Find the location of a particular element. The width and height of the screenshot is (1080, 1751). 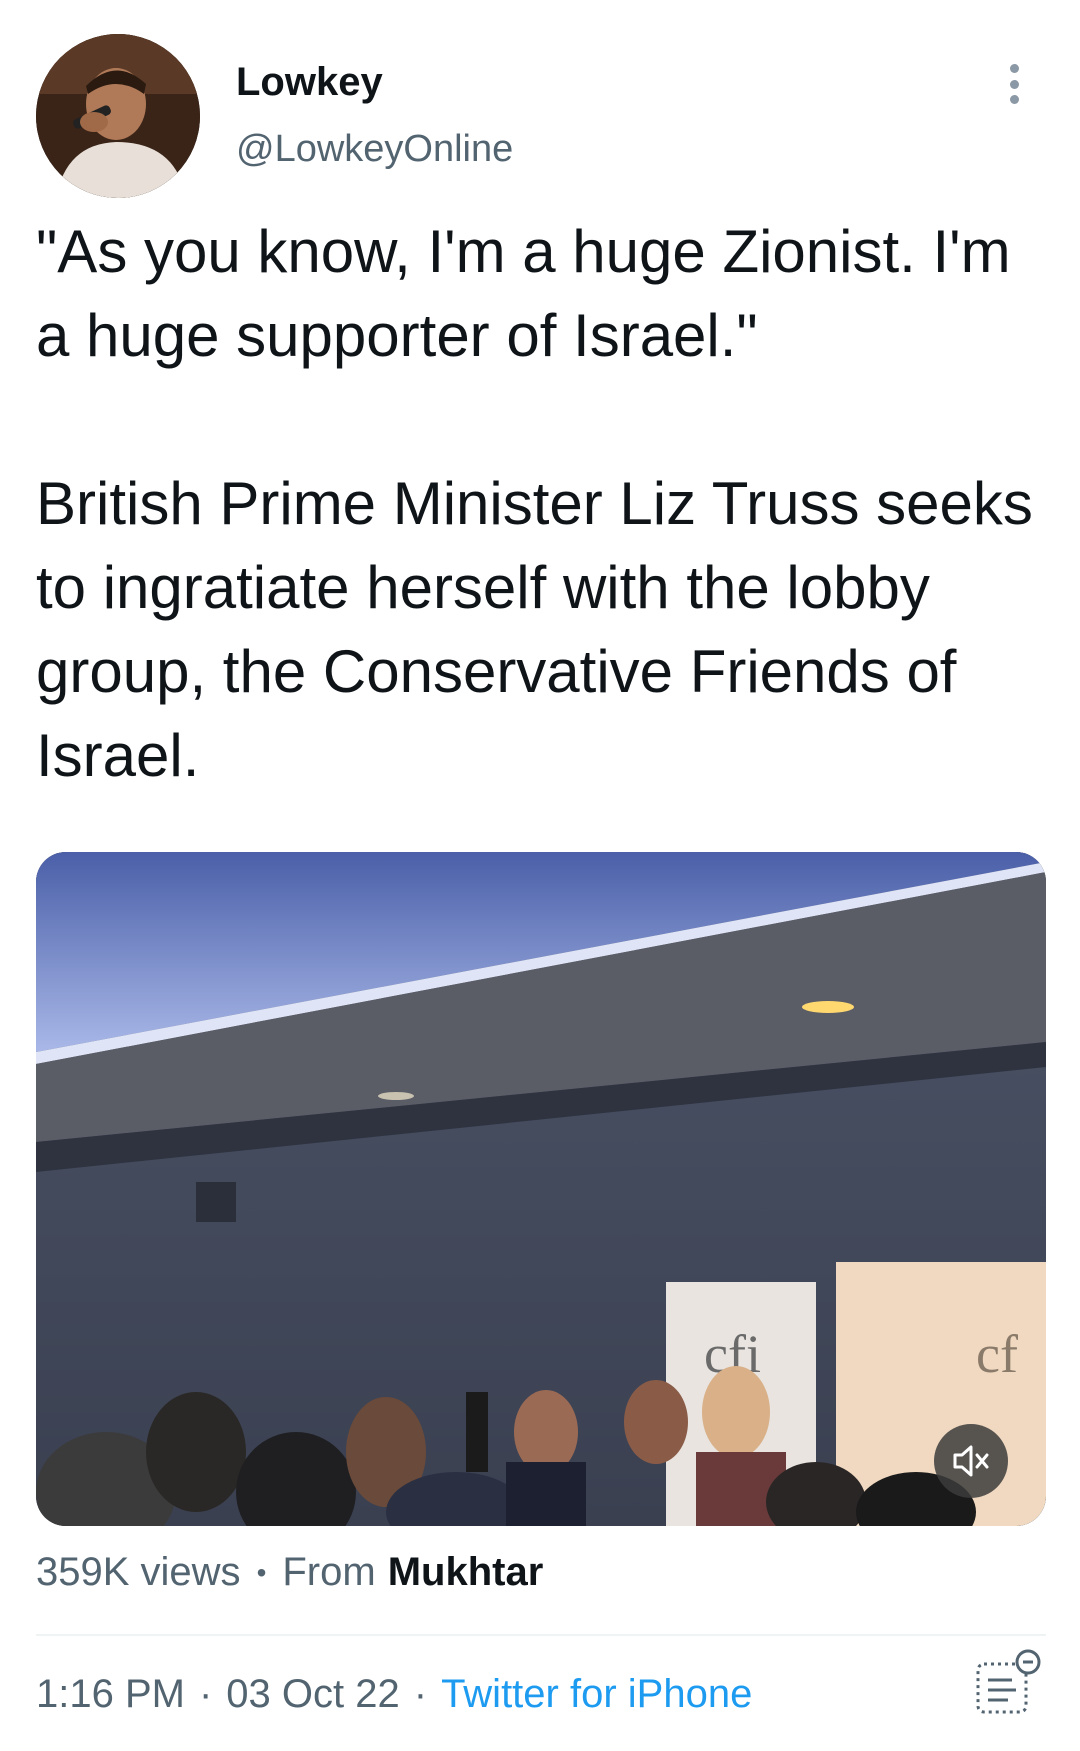

tweet-client-link: Twitter for iPhone is located at coordinates (596, 1694).